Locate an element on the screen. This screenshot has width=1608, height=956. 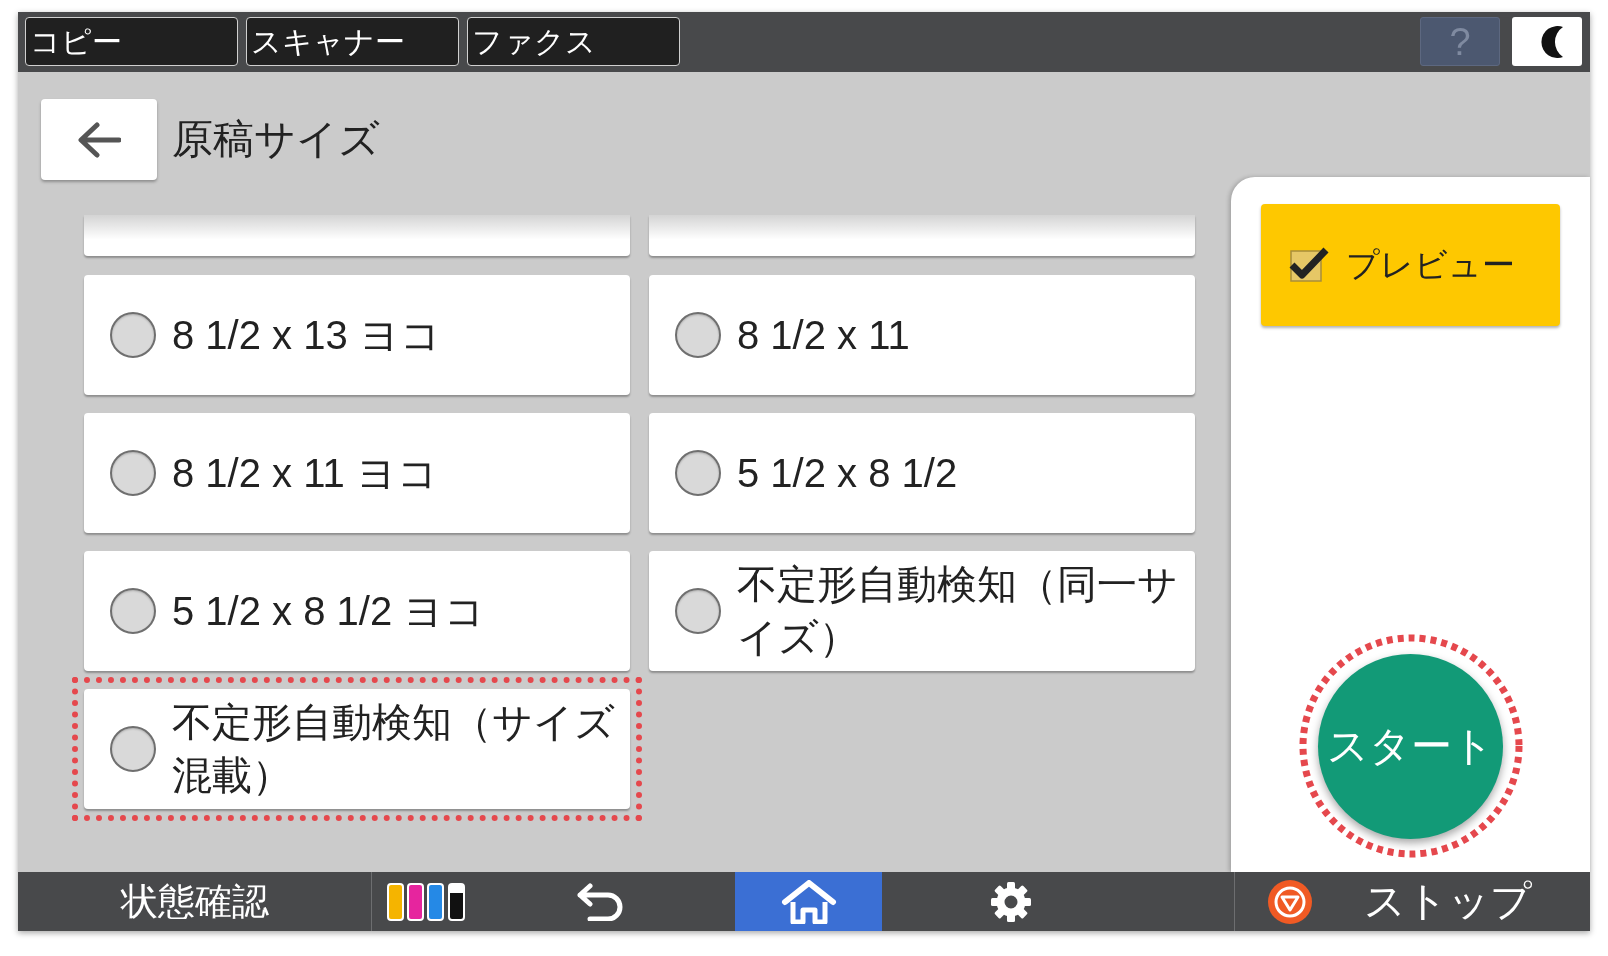
option-card: 8 1/2 x 11 is located at coordinates (922, 335).